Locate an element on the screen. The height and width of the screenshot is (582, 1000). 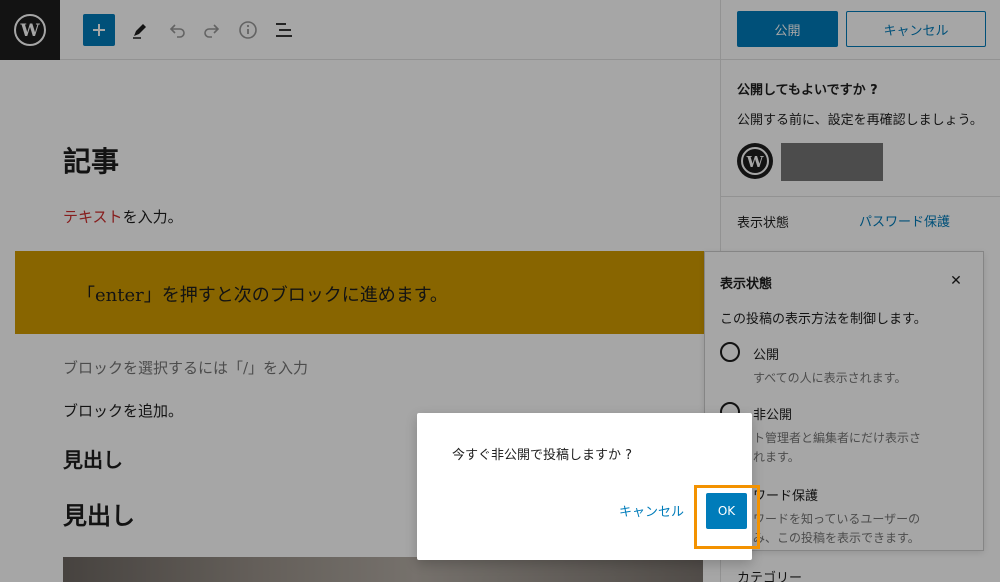
dialog-ok-button: OK is located at coordinates (726, 511).